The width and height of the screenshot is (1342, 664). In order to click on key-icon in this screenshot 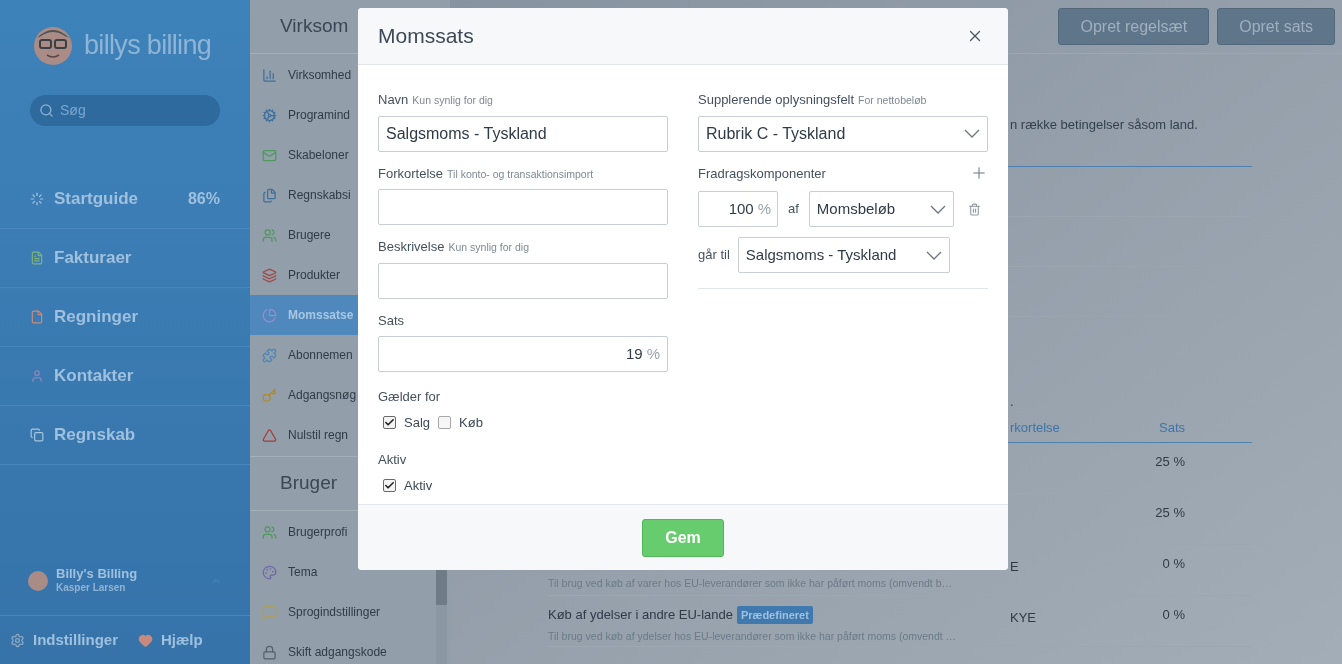, I will do `click(269, 395)`.